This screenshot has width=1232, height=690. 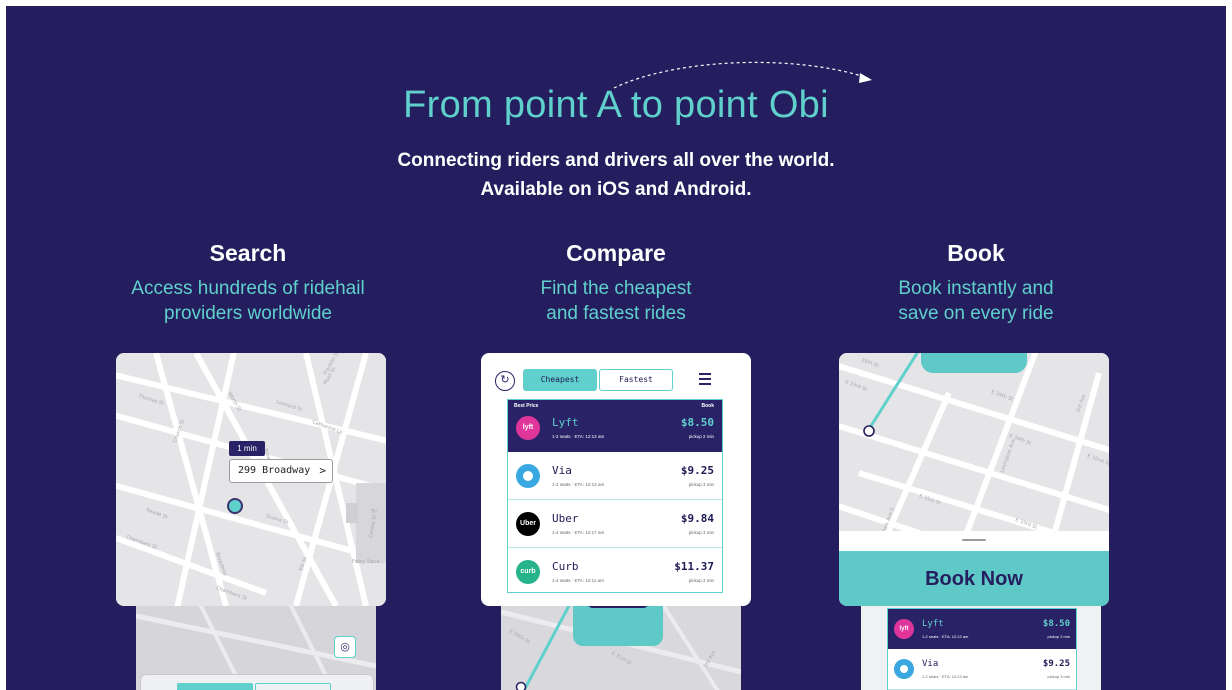 I want to click on tab-fastest-ghost, so click(x=293, y=686).